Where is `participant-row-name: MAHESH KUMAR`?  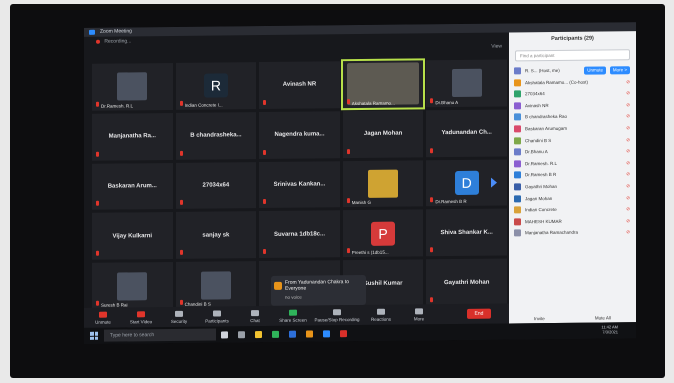 participant-row-name: MAHESH KUMAR is located at coordinates (543, 221).